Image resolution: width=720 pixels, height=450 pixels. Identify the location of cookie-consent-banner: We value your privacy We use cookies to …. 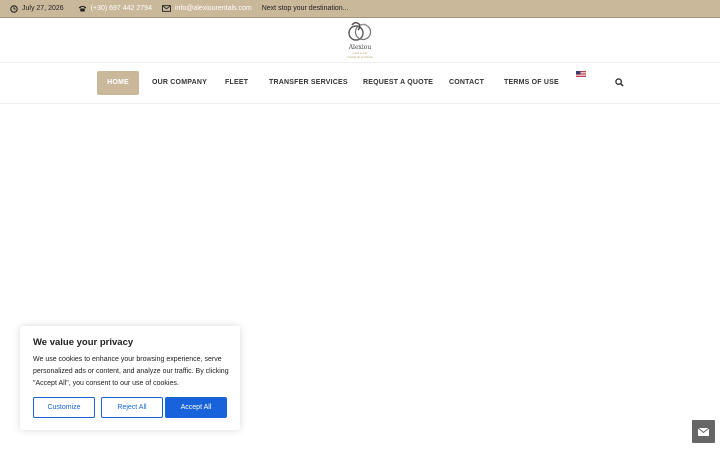
(130, 378).